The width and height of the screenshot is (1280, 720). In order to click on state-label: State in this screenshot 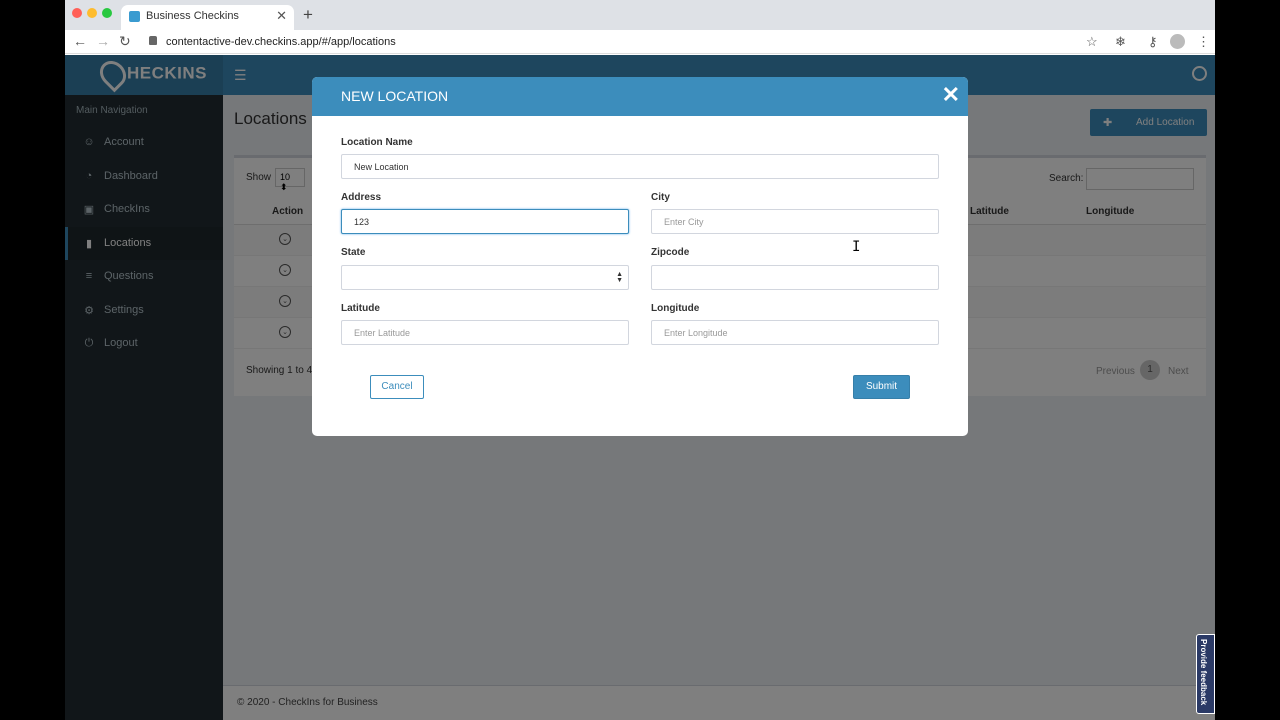, I will do `click(353, 252)`.